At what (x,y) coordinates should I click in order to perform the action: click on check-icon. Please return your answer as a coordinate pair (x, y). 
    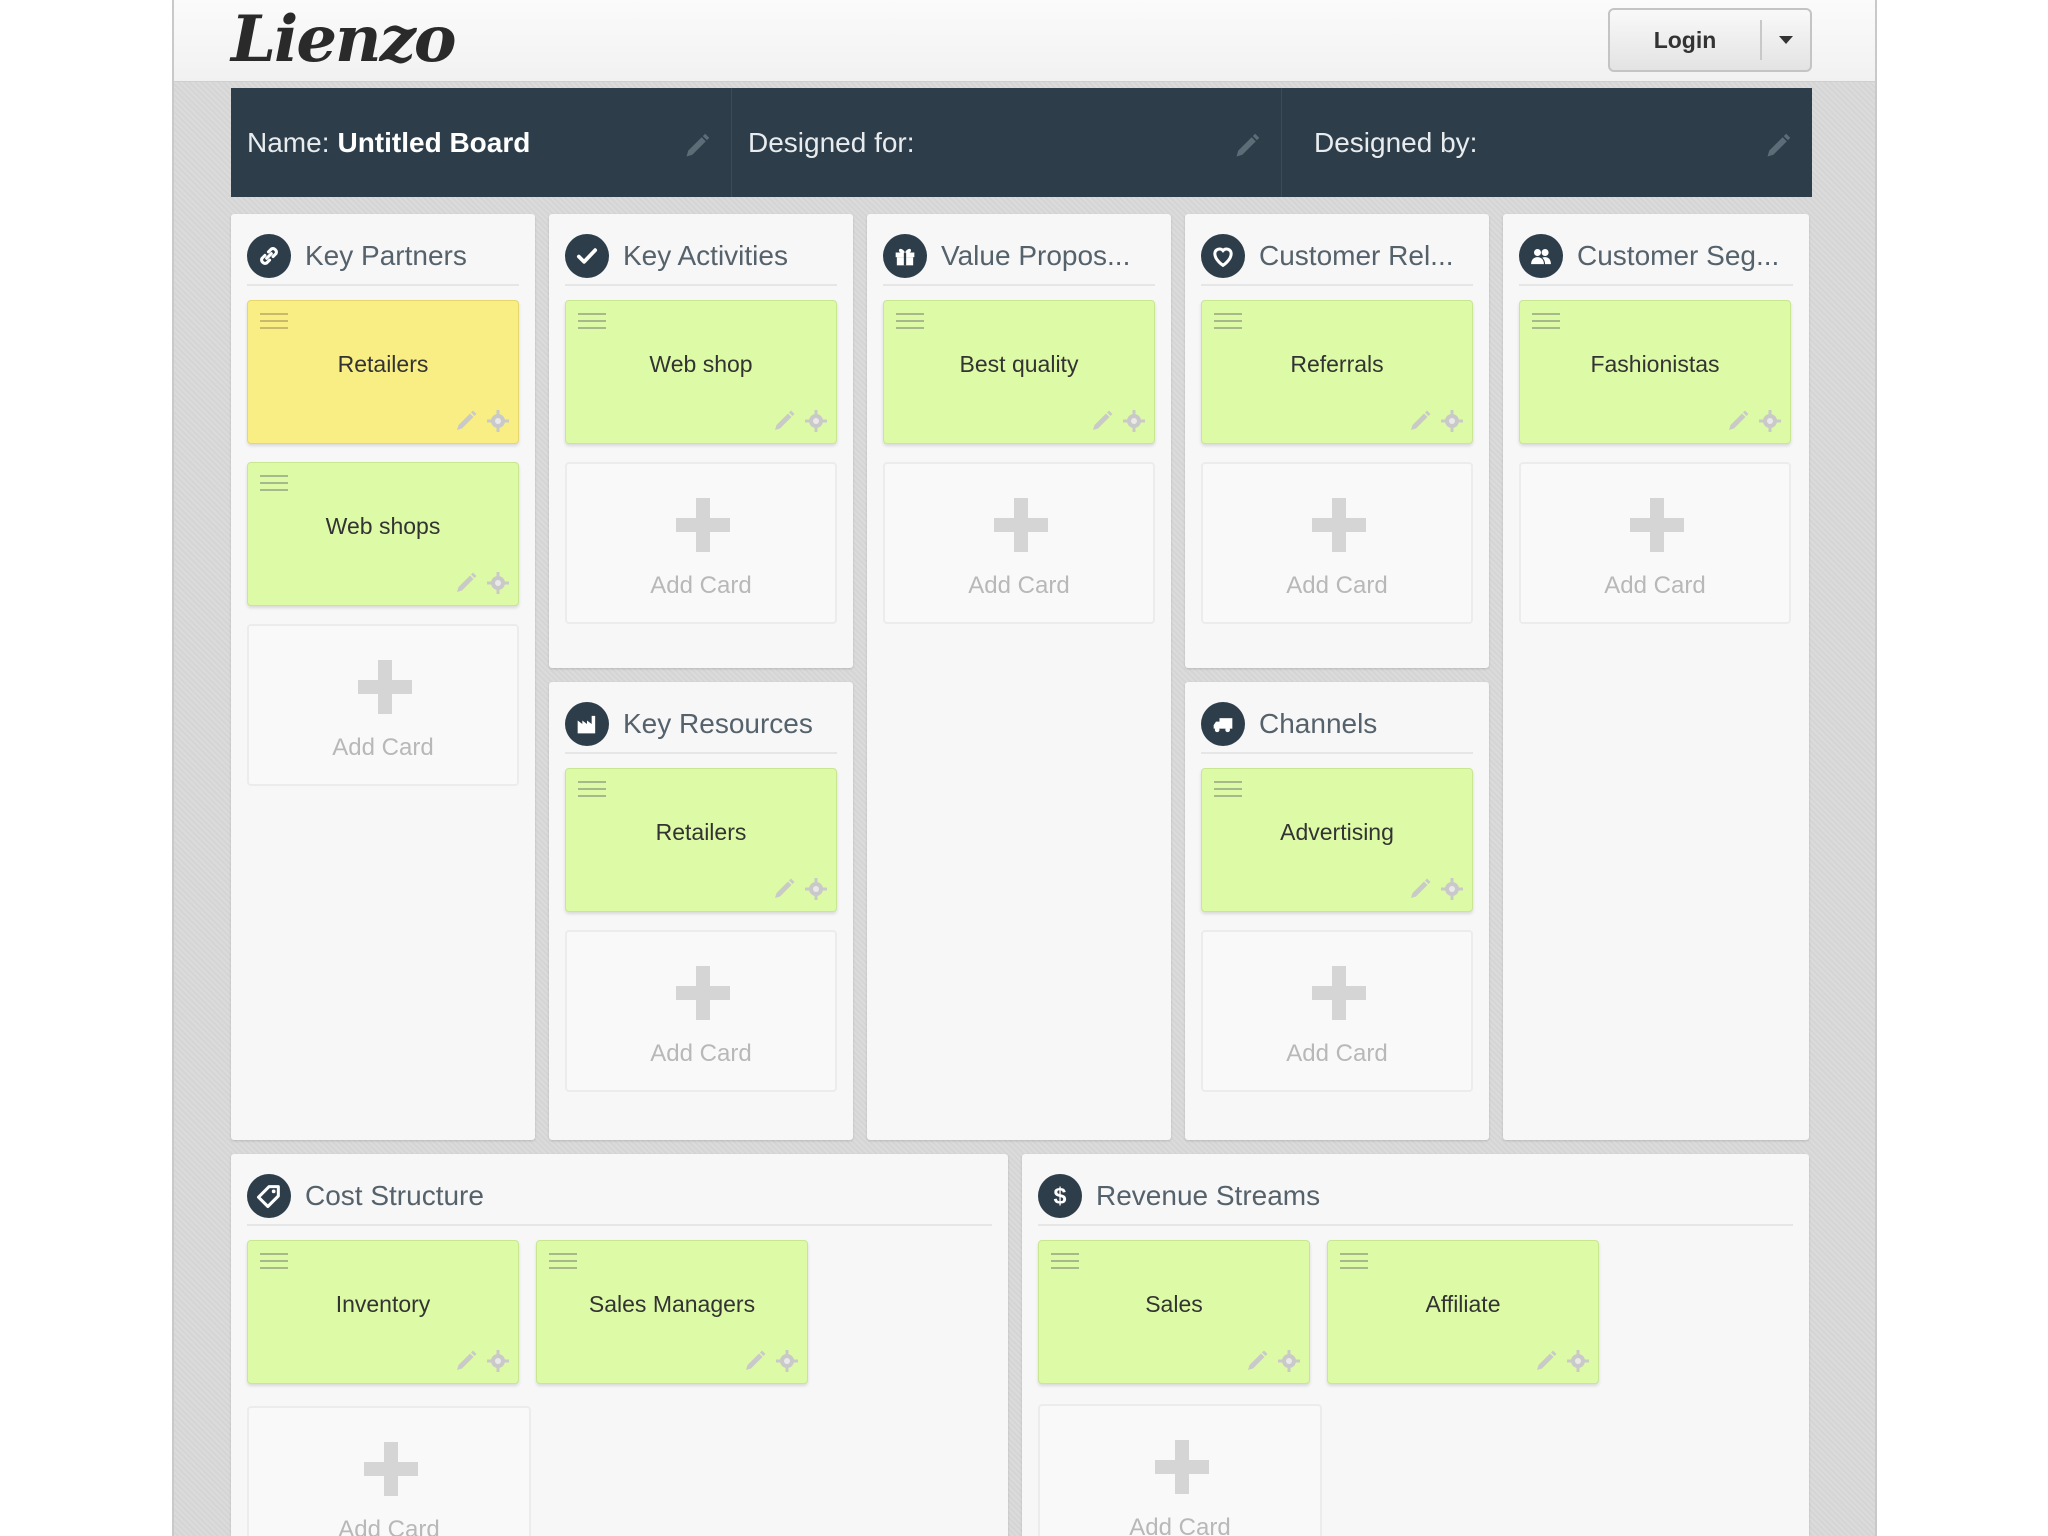
    Looking at the image, I should click on (587, 256).